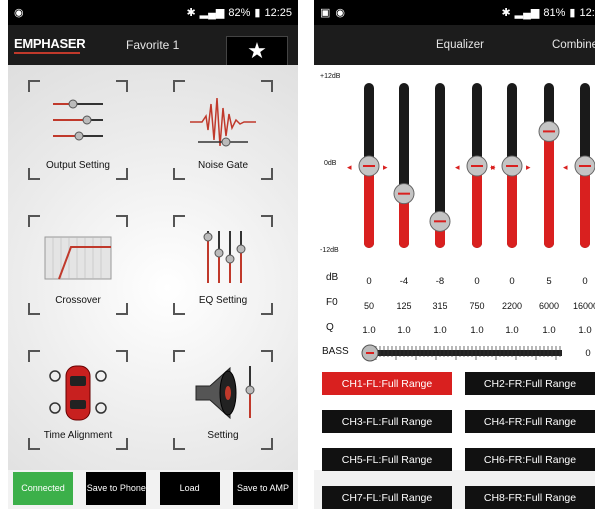 The width and height of the screenshot is (595, 509). I want to click on band-f0-value: 750, so click(477, 306).